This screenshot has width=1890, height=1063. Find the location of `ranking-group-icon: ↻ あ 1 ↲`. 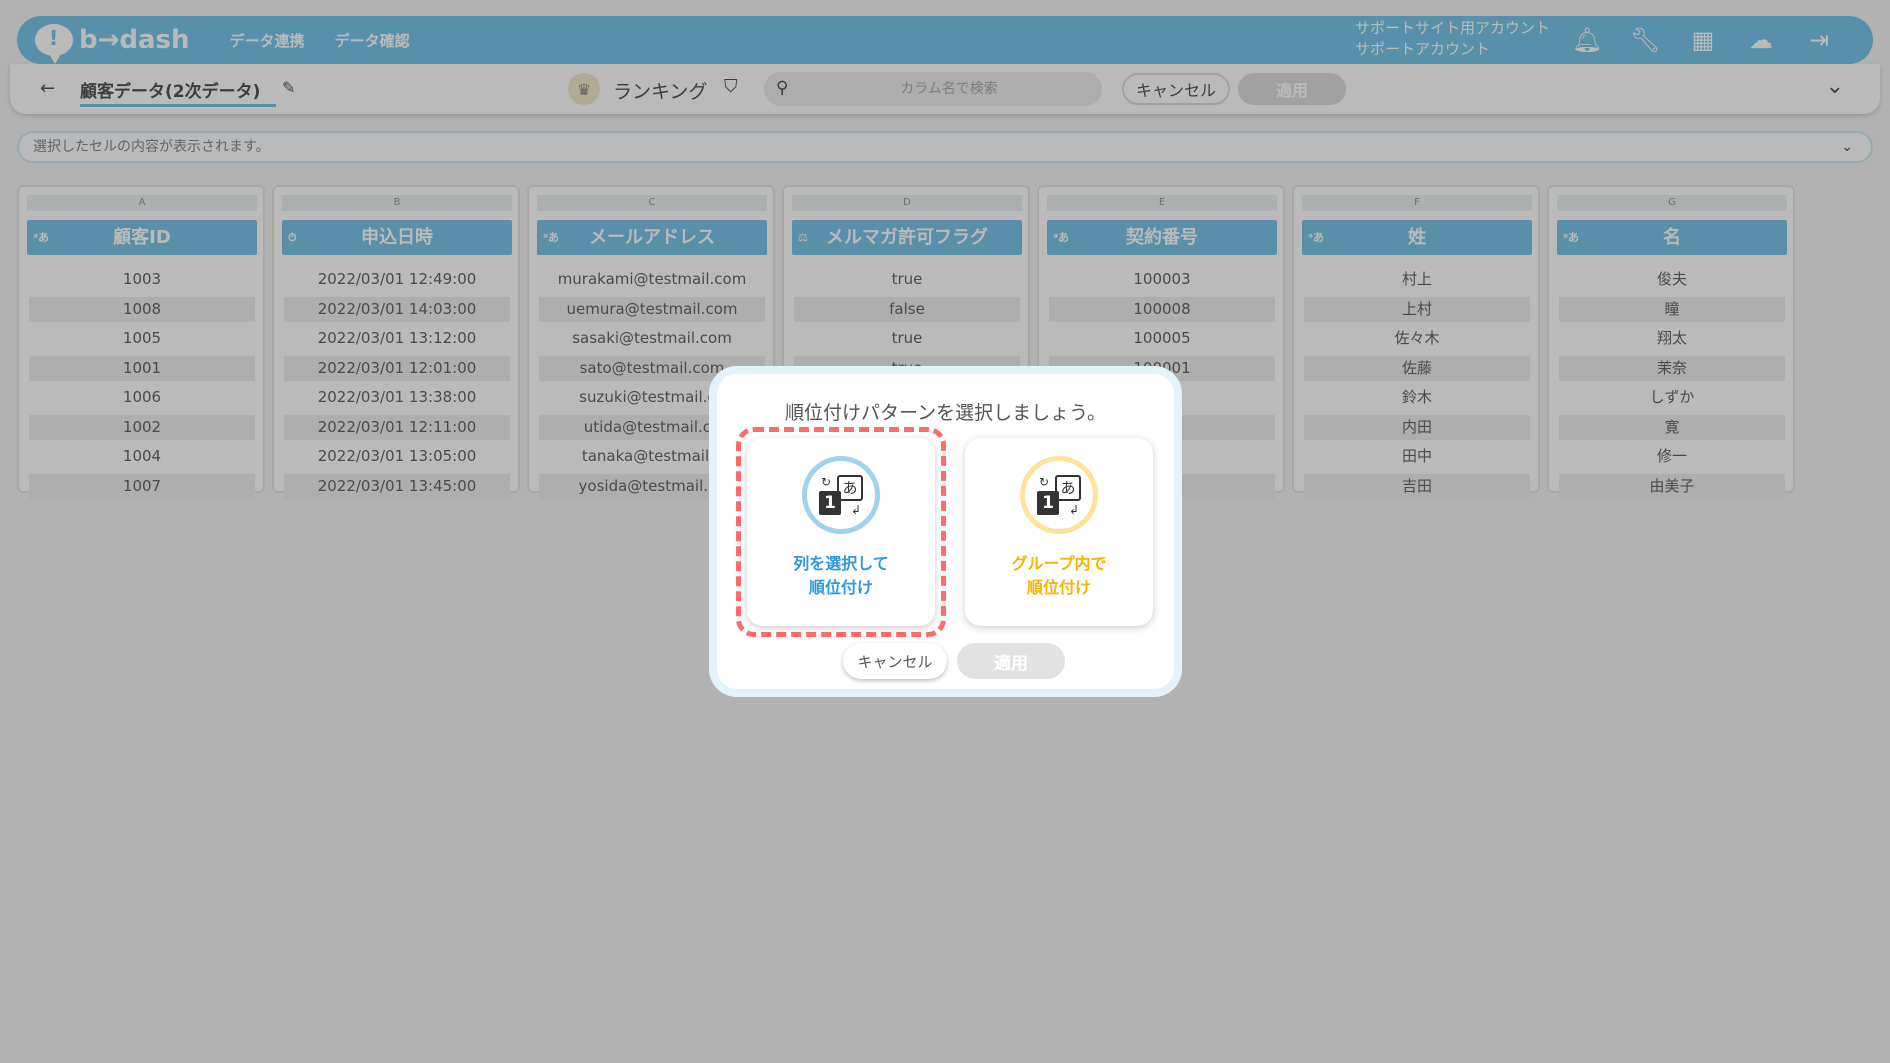

ranking-group-icon: ↻ あ 1 ↲ is located at coordinates (1059, 495).